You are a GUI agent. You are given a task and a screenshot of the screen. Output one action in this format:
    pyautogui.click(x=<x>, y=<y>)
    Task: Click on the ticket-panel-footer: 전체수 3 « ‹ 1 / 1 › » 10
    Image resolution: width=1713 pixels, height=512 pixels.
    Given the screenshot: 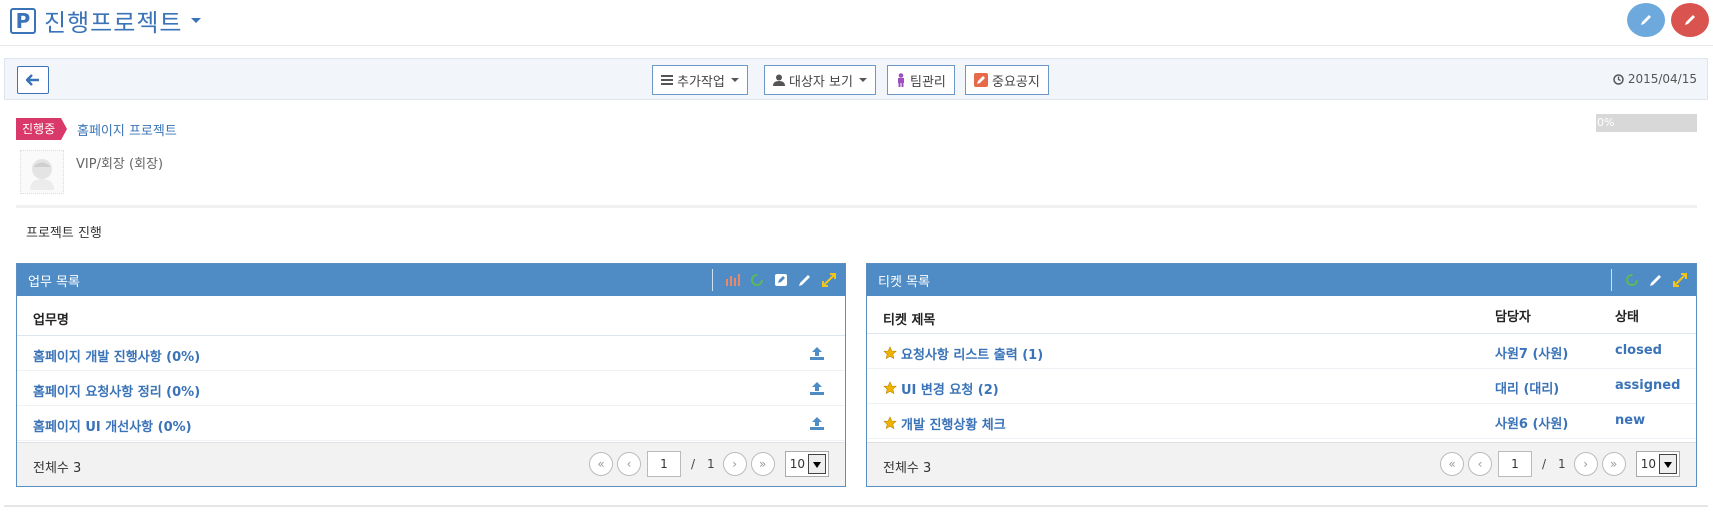 What is the action you would take?
    pyautogui.click(x=1281, y=464)
    